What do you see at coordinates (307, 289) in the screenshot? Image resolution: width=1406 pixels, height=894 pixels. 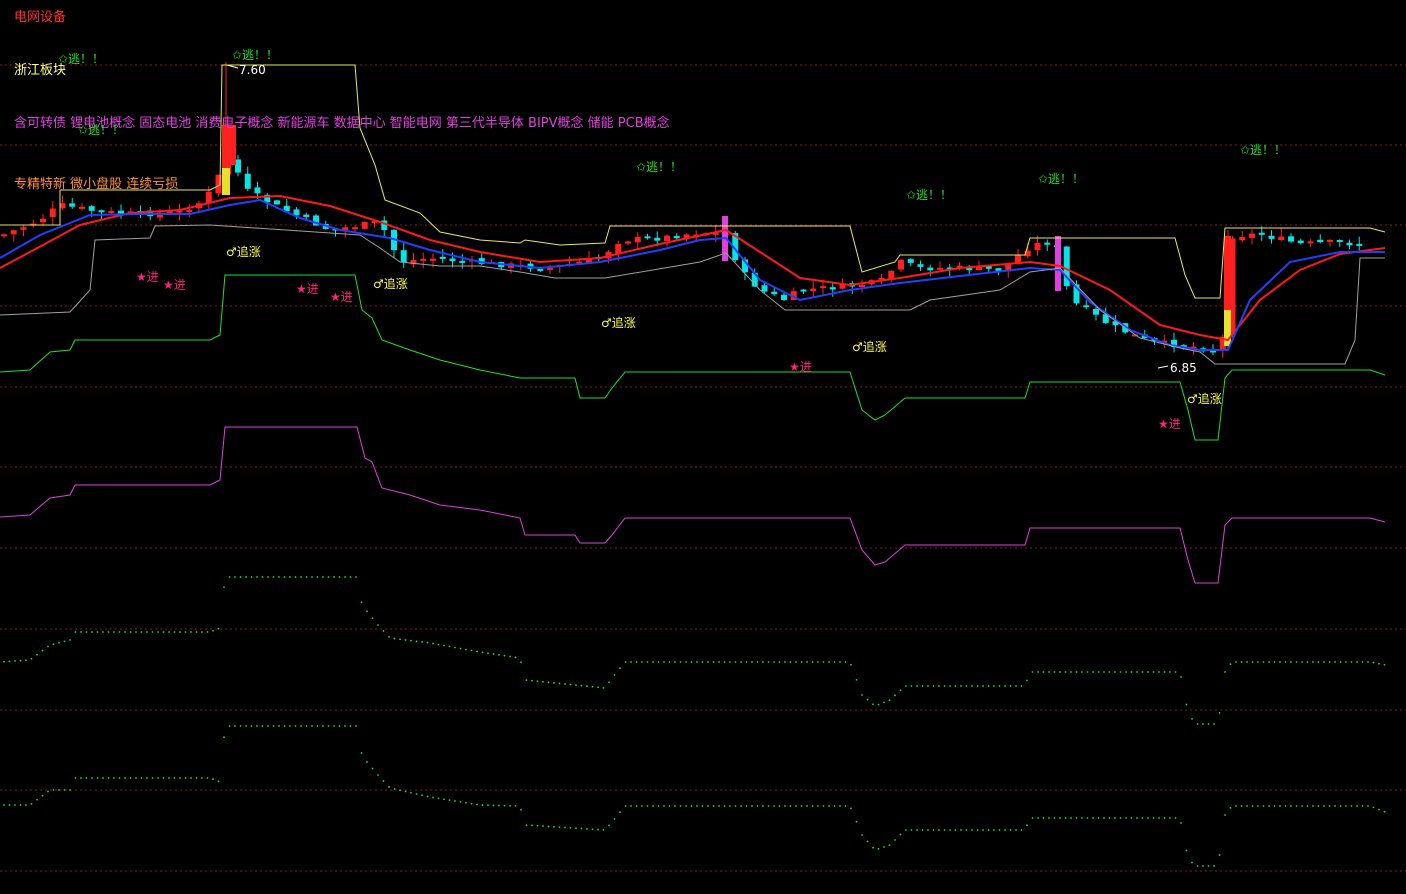 I see `enter-signal: ★进` at bounding box center [307, 289].